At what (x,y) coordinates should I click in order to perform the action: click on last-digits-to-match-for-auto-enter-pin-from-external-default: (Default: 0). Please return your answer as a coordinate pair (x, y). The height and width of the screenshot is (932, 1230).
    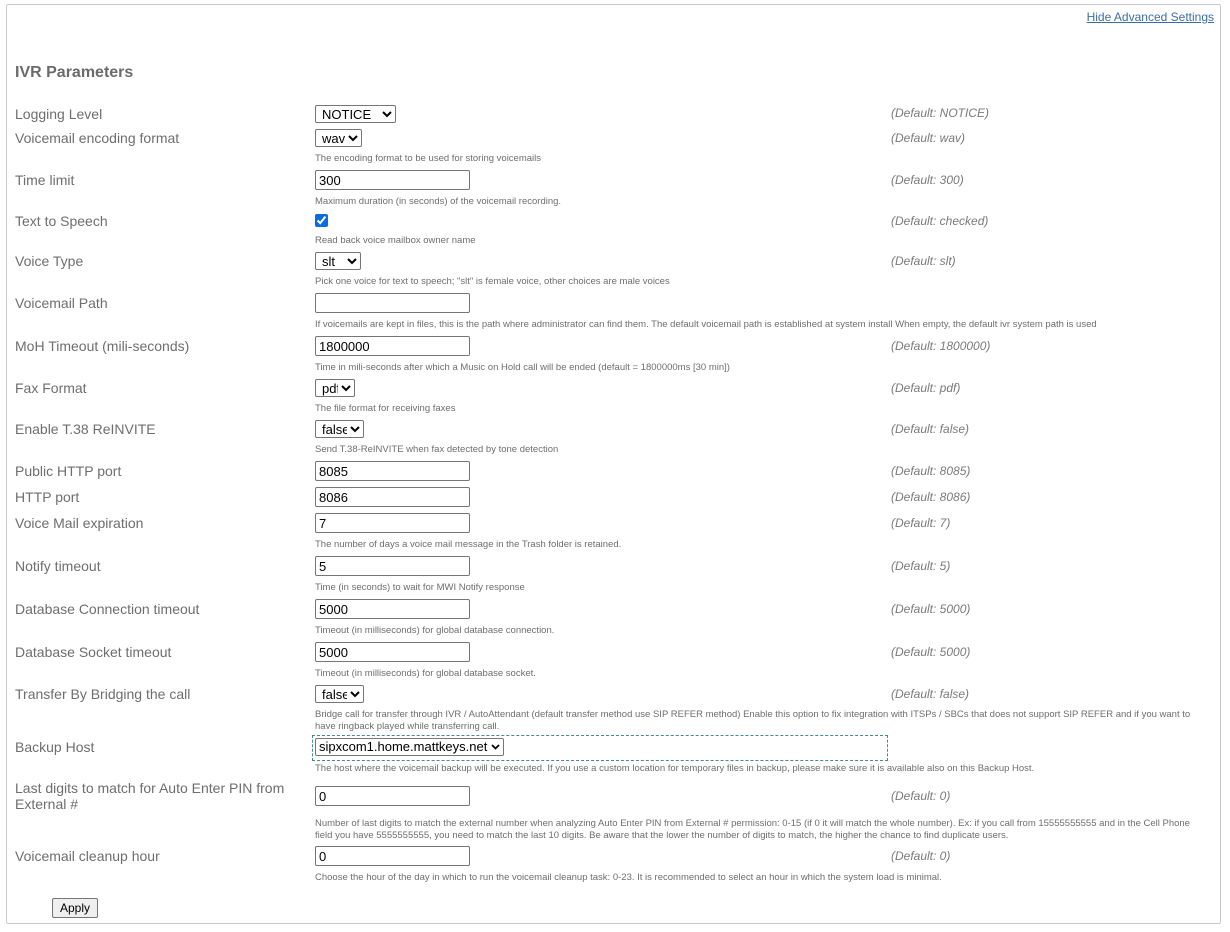
    Looking at the image, I should click on (921, 796).